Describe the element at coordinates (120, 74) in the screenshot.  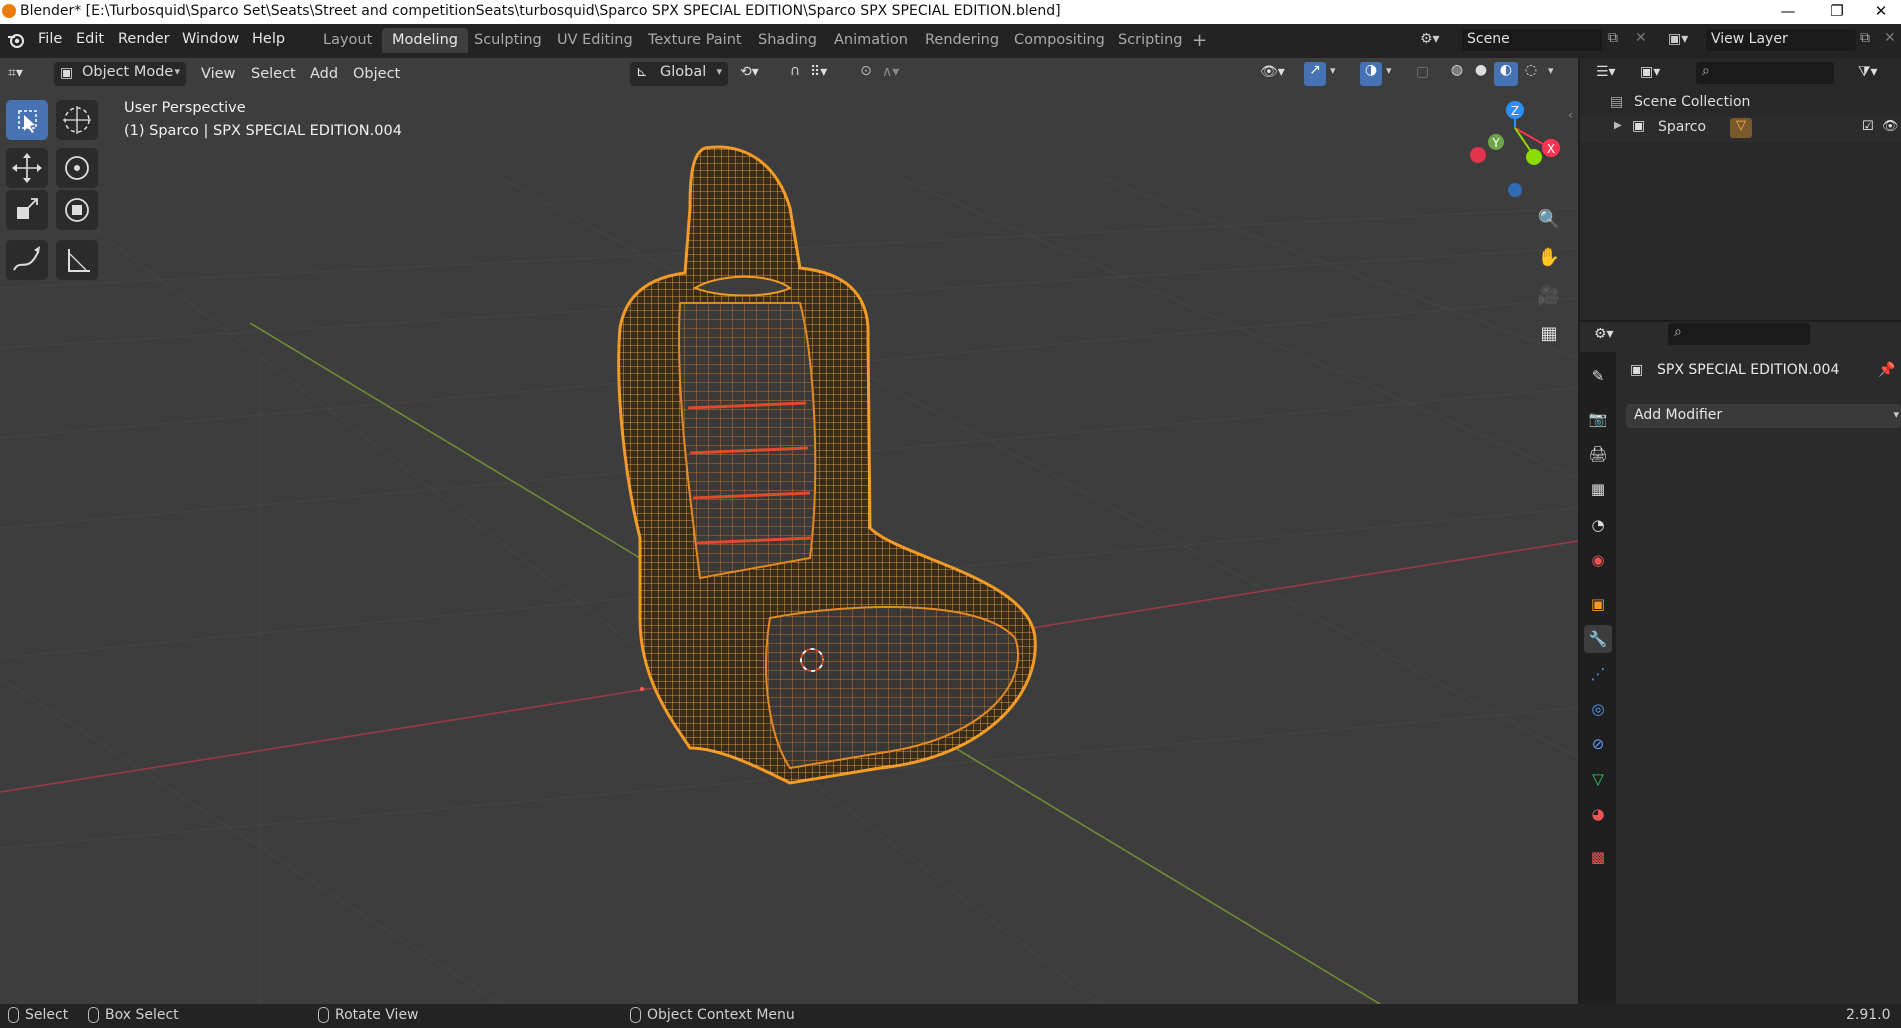
I see `mode-dropdown: ▣ Object Mode ▾` at that location.